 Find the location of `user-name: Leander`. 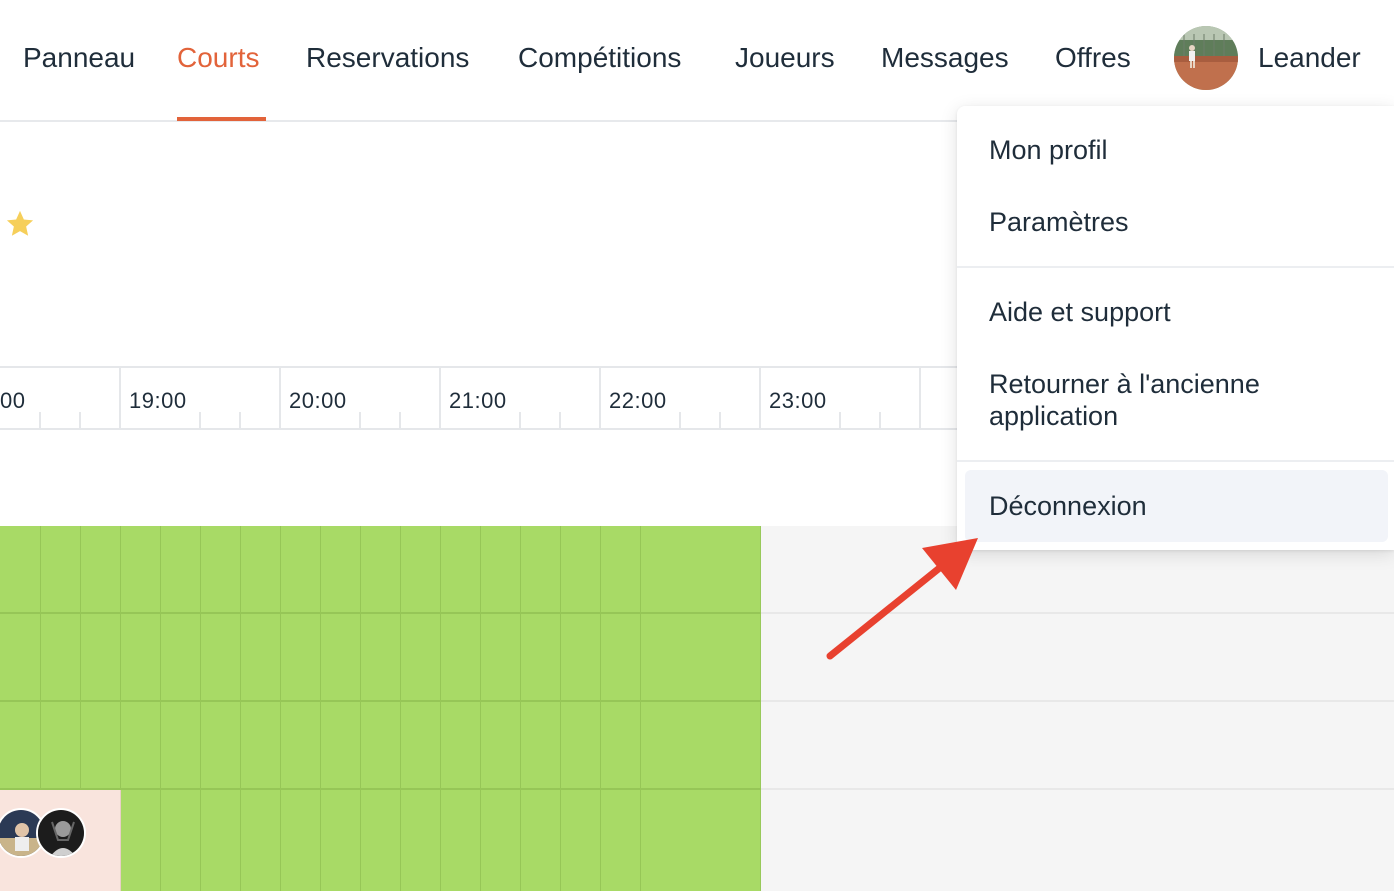

user-name: Leander is located at coordinates (1309, 58).